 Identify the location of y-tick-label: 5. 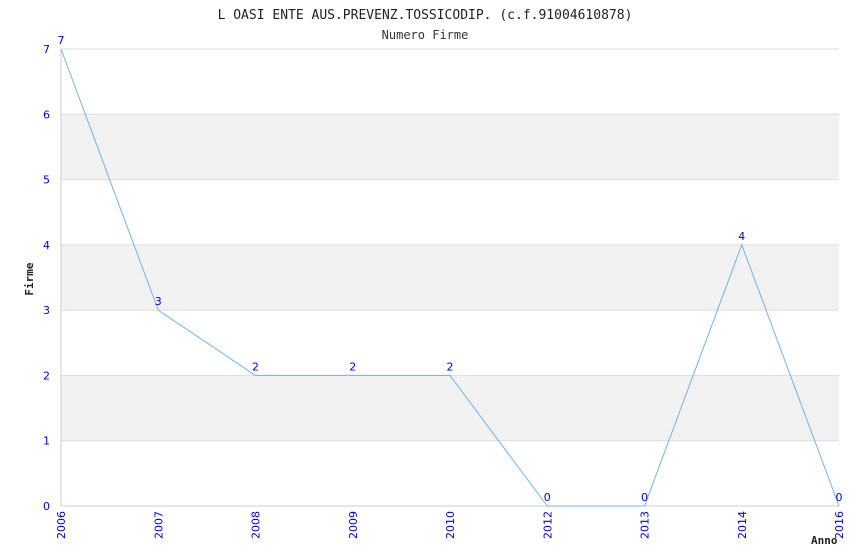
(46, 180).